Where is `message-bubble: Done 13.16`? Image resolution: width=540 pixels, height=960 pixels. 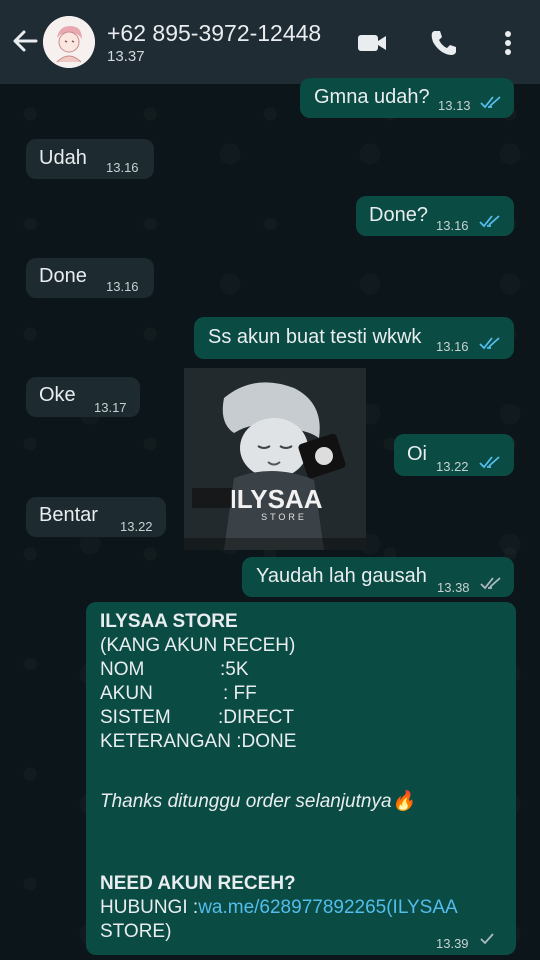 message-bubble: Done 13.16 is located at coordinates (90, 278).